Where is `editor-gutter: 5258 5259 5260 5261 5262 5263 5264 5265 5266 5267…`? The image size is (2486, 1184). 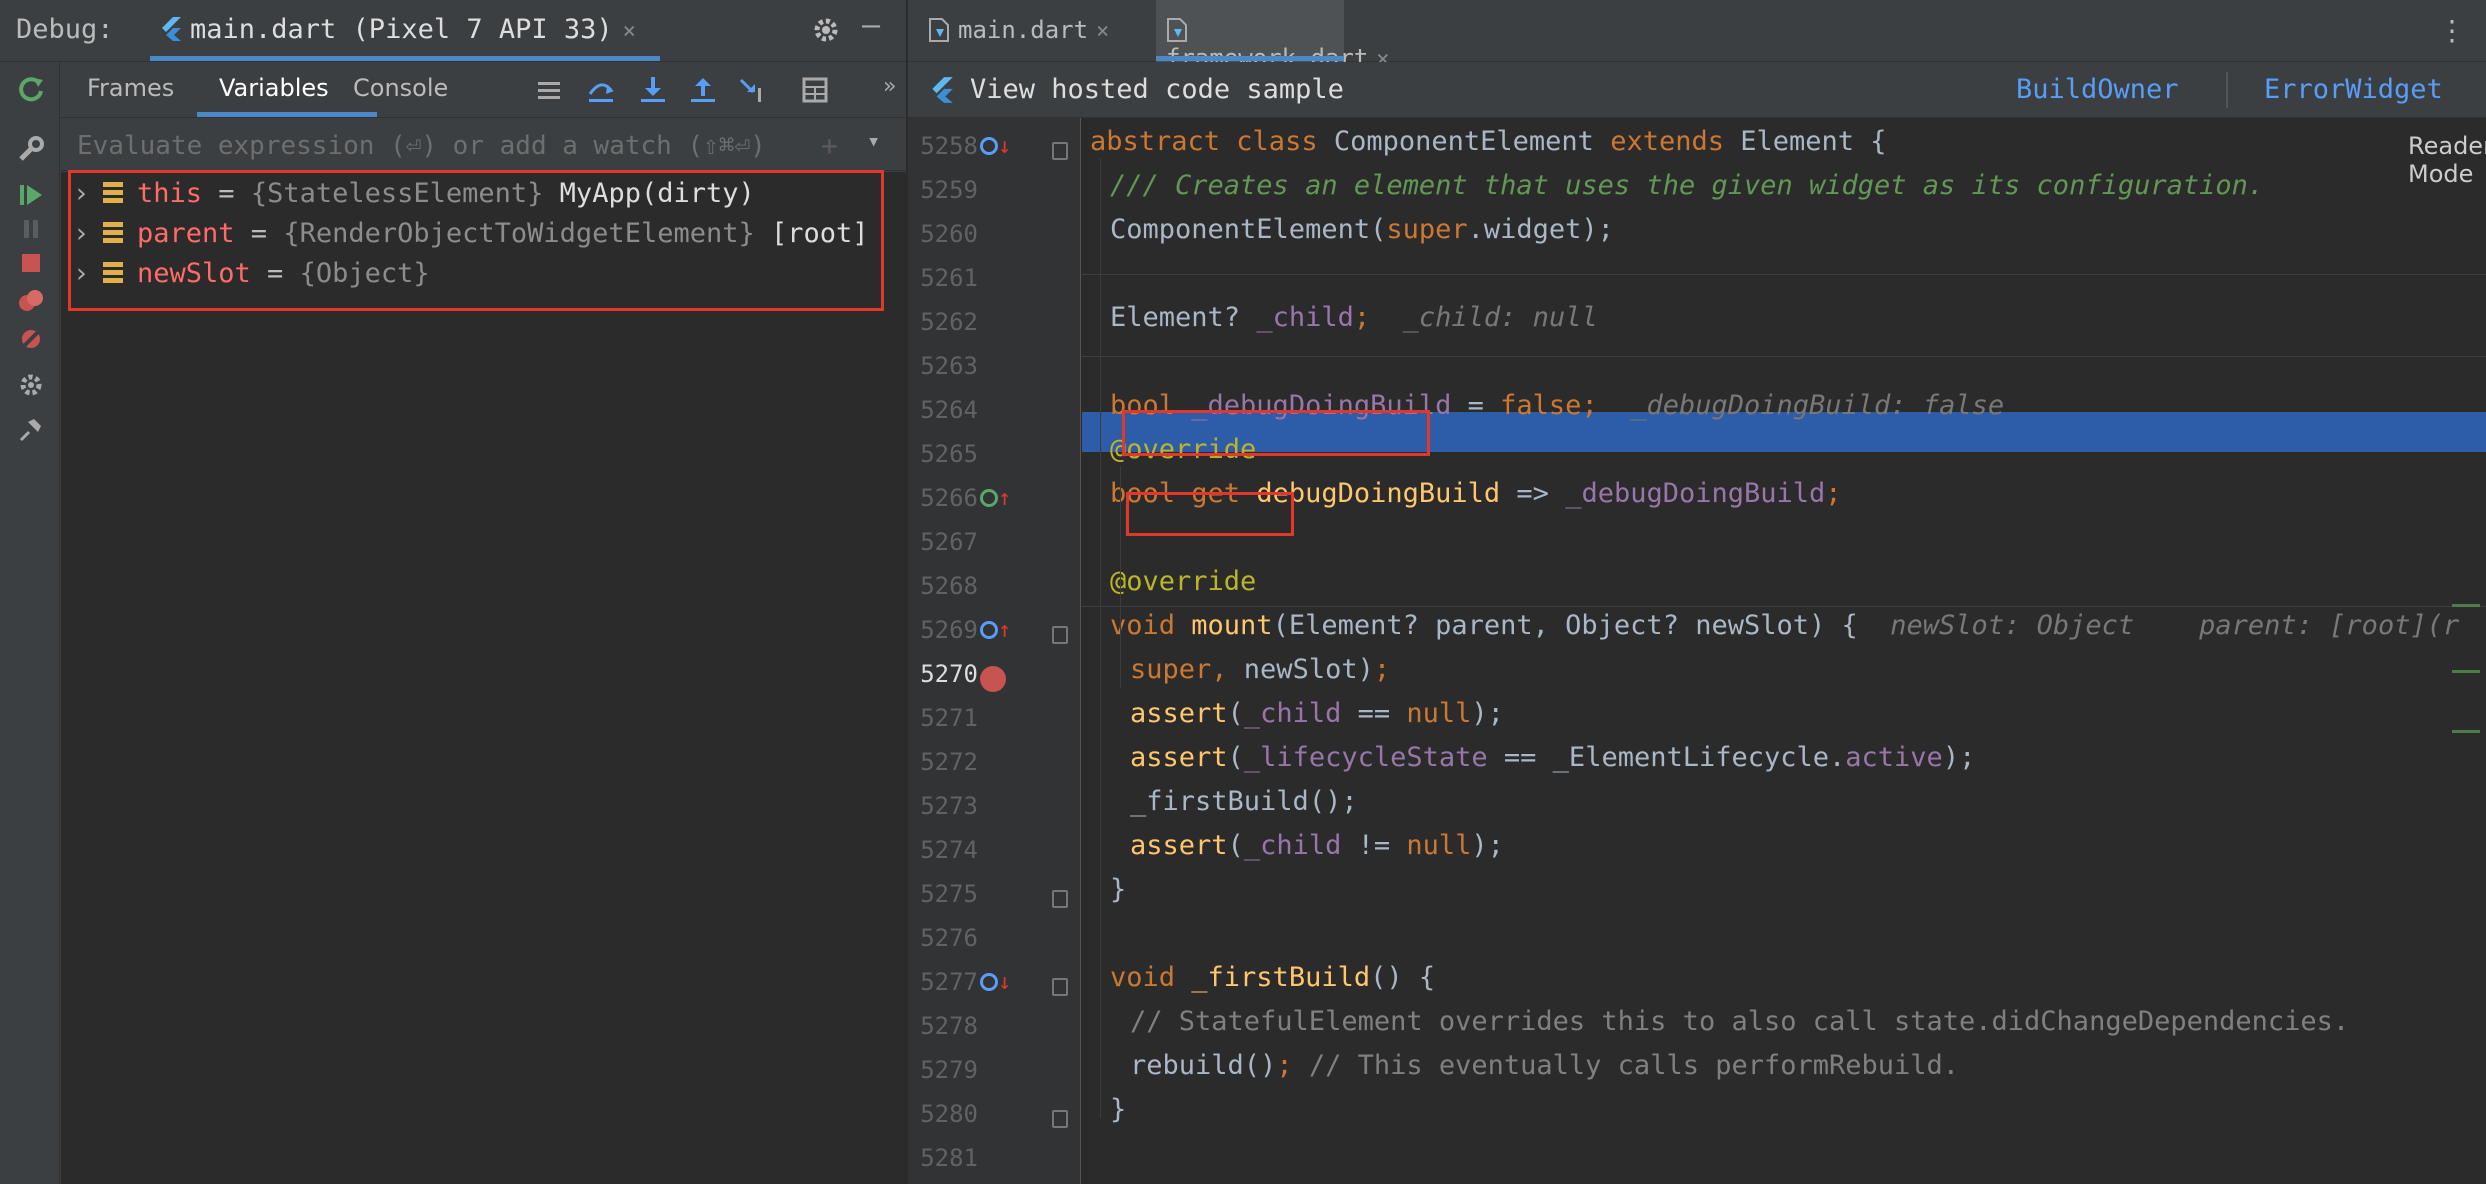 editor-gutter: 5258 5259 5260 5261 5262 5263 5264 5265 5266 5267… is located at coordinates (994, 651).